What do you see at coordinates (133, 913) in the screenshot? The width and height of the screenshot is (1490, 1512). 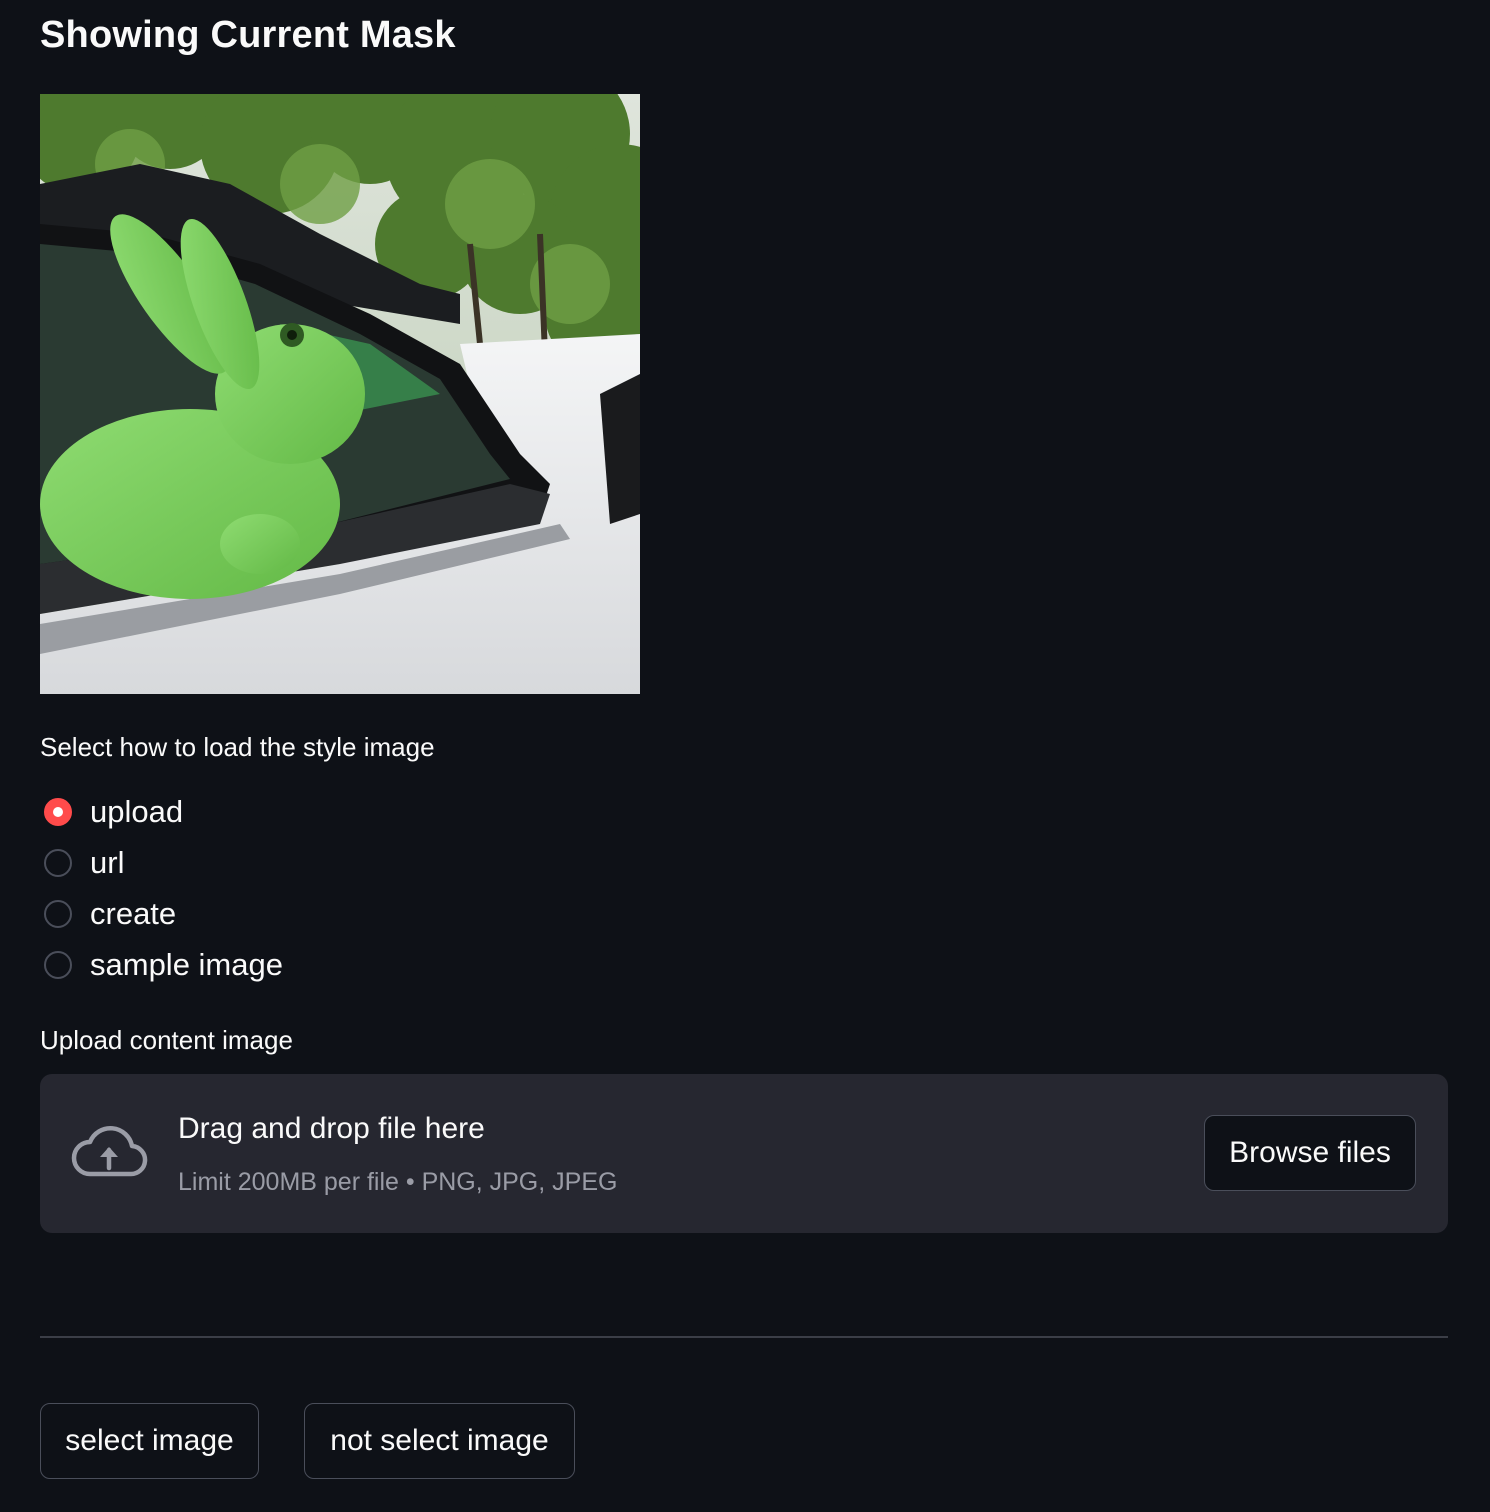 I see `radio-label-create: create` at bounding box center [133, 913].